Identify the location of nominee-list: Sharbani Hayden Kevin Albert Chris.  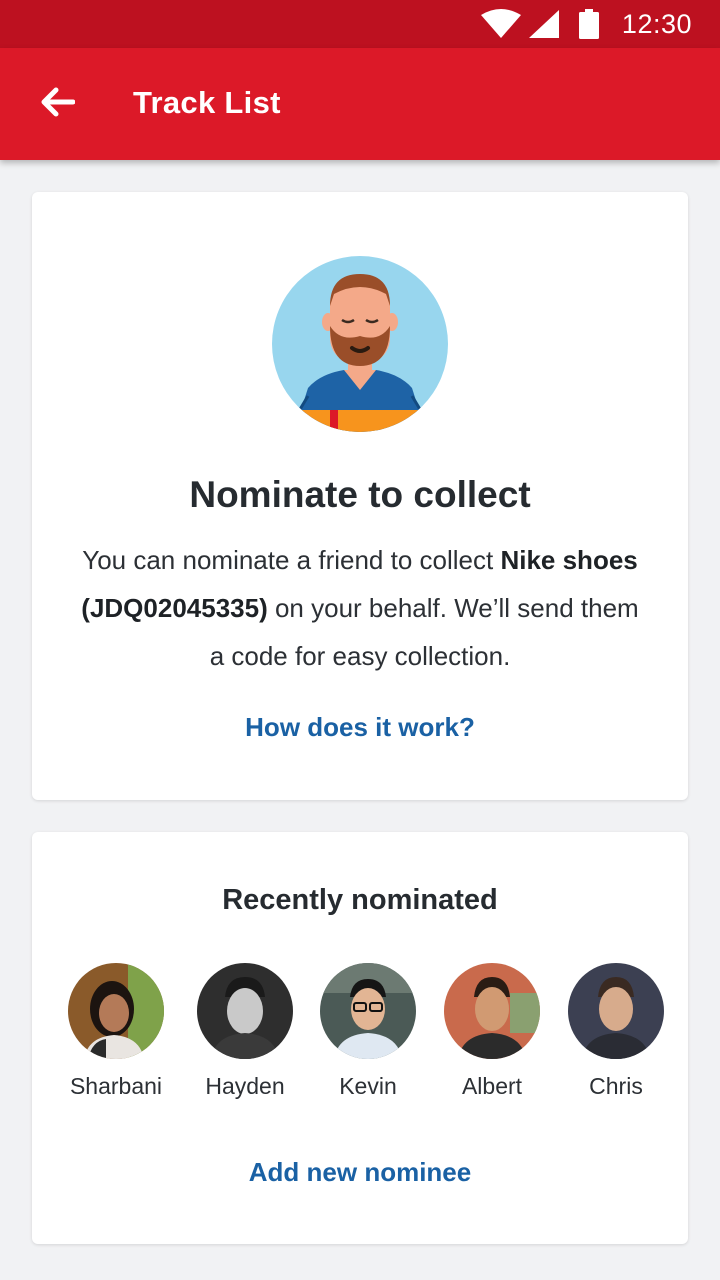
(360, 1038).